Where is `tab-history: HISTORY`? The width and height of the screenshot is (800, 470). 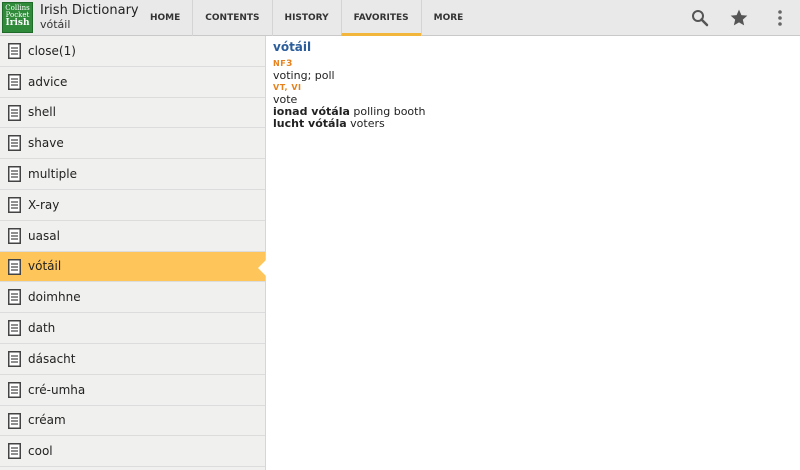 tab-history: HISTORY is located at coordinates (306, 18).